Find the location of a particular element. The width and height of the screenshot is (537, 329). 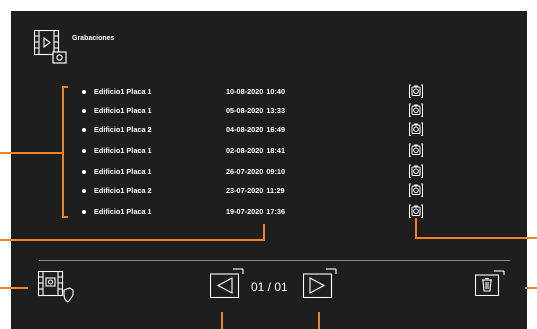

list-item: Edificio1 Placa 2 23-07-2020 11:29 is located at coordinates (268, 190).